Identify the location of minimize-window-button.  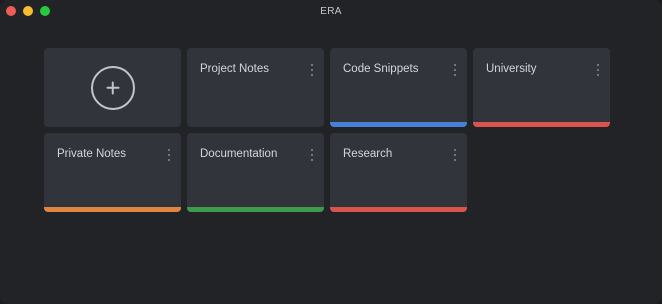
(28, 11).